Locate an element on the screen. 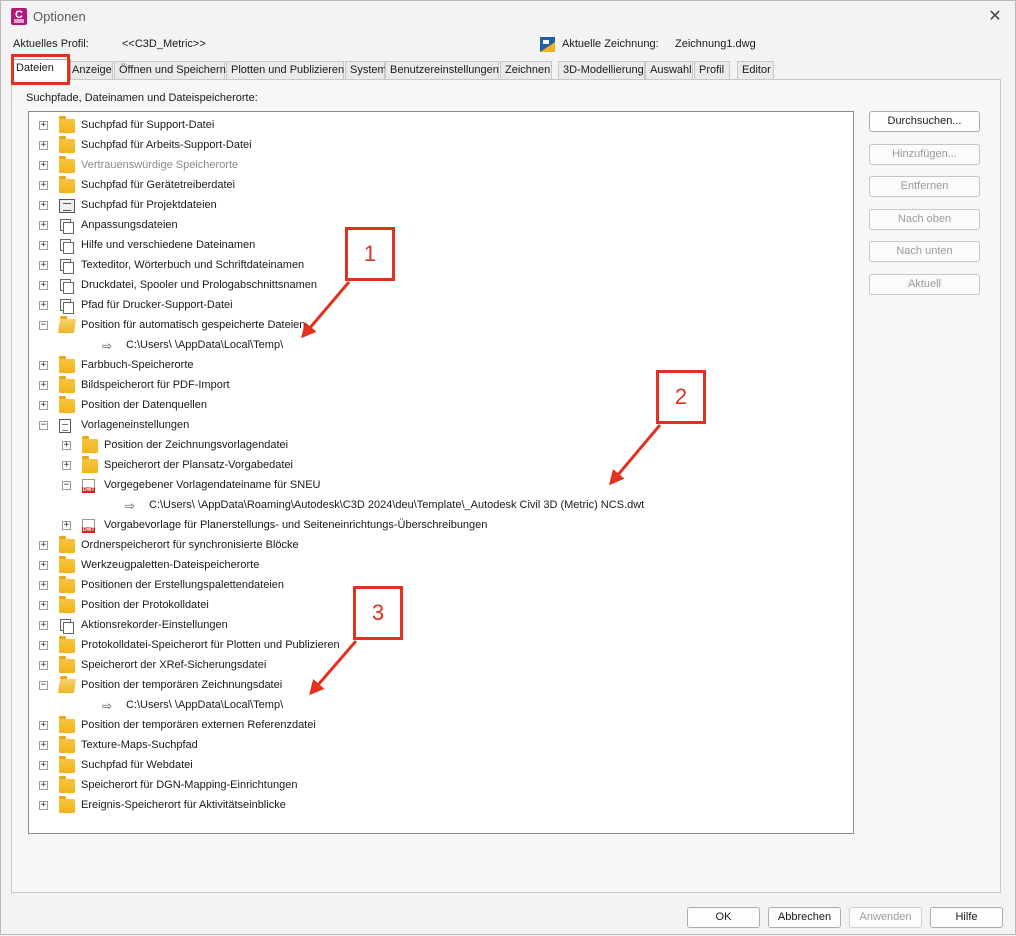 The image size is (1016, 936). set-current-button: Aktuell is located at coordinates (924, 284).